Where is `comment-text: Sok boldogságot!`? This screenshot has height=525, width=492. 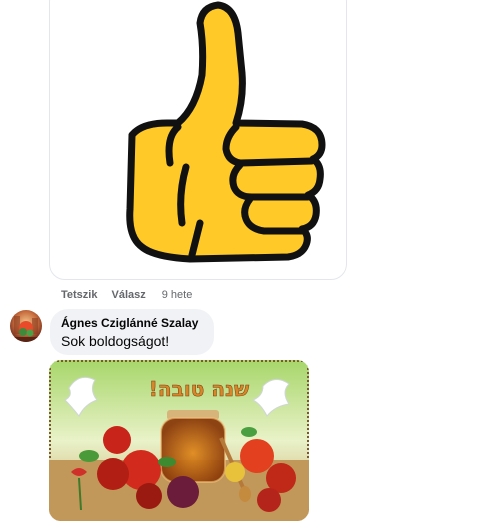 comment-text: Sok boldogságot! is located at coordinates (115, 341).